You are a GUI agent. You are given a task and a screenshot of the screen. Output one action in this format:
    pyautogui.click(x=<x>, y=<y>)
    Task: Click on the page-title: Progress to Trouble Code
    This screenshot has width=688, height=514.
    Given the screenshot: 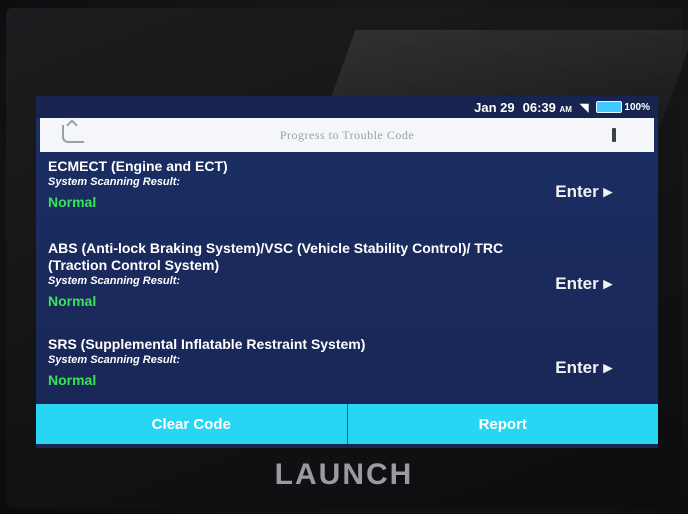 What is the action you would take?
    pyautogui.click(x=347, y=134)
    